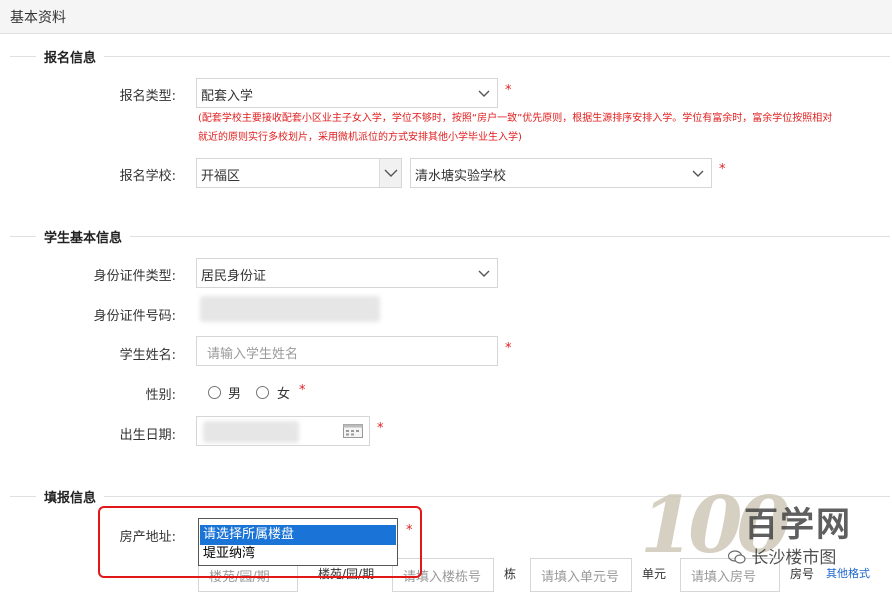 Image resolution: width=892 pixels, height=593 pixels. Describe the element at coordinates (147, 176) in the screenshot. I see `registration-school-label: 报名学校:` at that location.